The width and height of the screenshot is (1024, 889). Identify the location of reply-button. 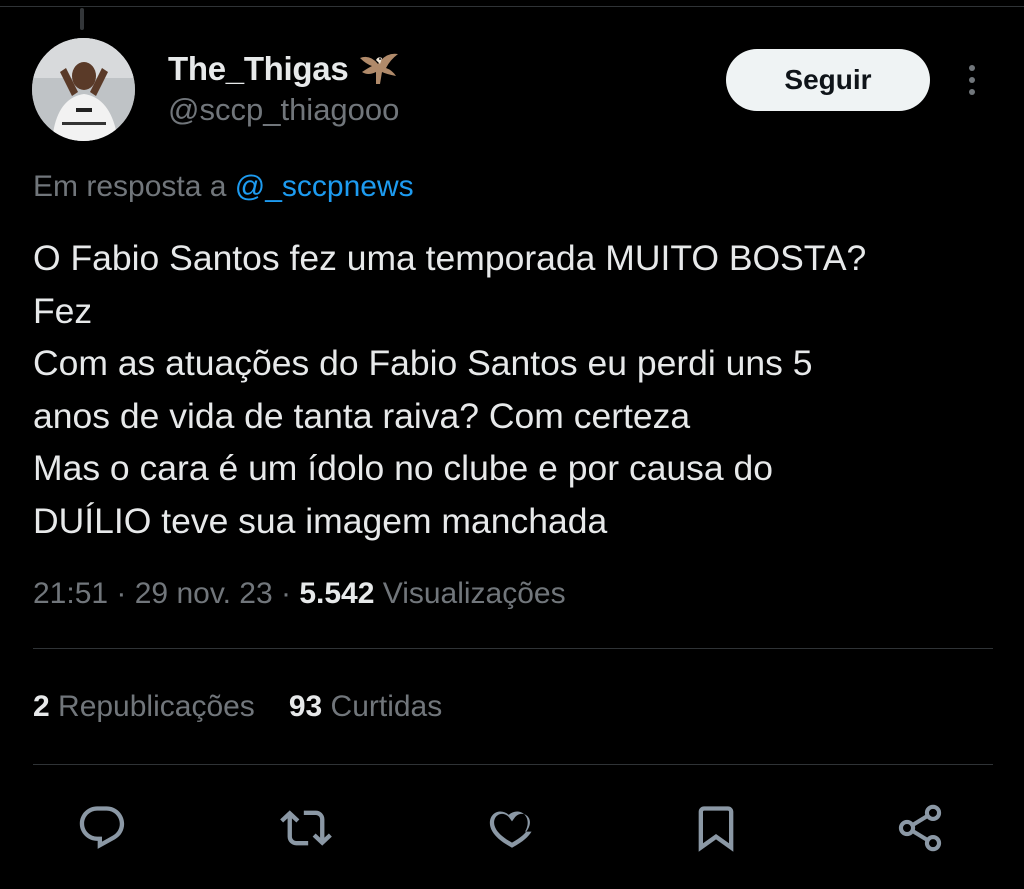
(102, 828).